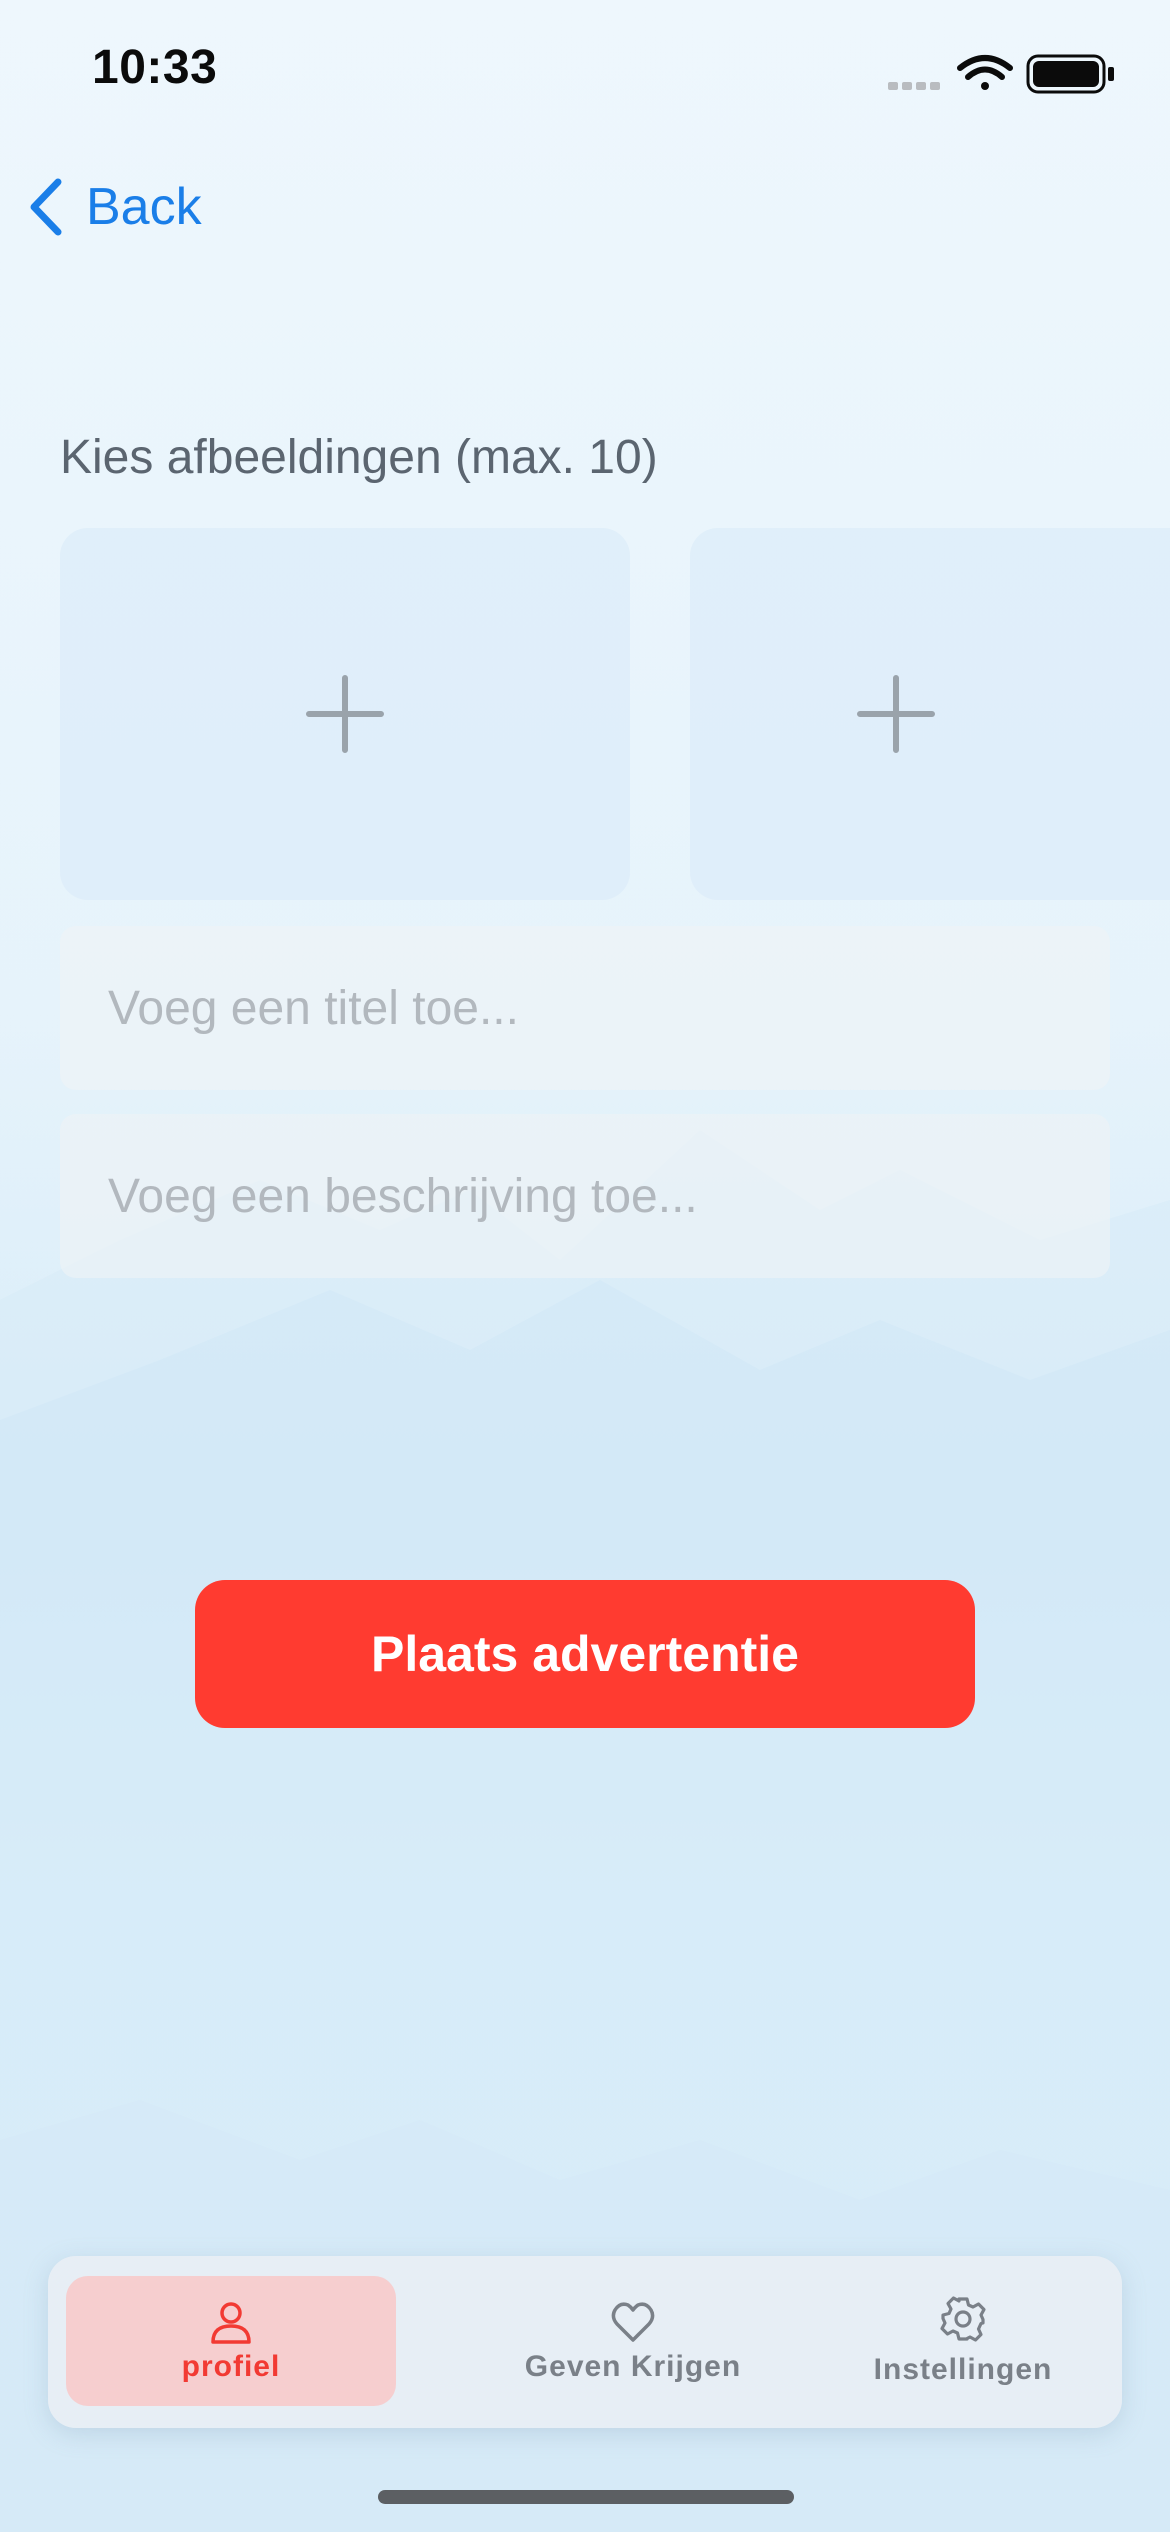  What do you see at coordinates (963, 2319) in the screenshot?
I see `gear-icon` at bounding box center [963, 2319].